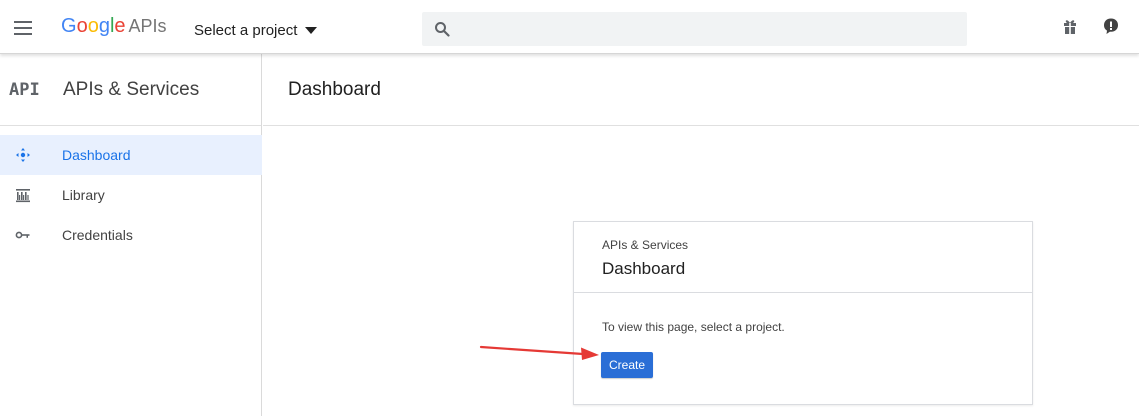 Image resolution: width=1139 pixels, height=416 pixels. I want to click on search-icon, so click(442, 29).